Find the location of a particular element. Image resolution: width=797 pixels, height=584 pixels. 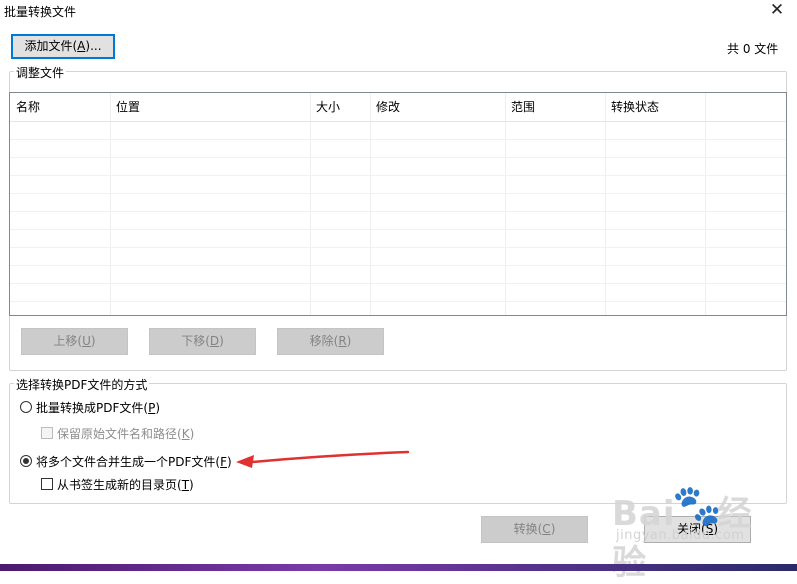

column-header-size: 大小 is located at coordinates (340, 107).